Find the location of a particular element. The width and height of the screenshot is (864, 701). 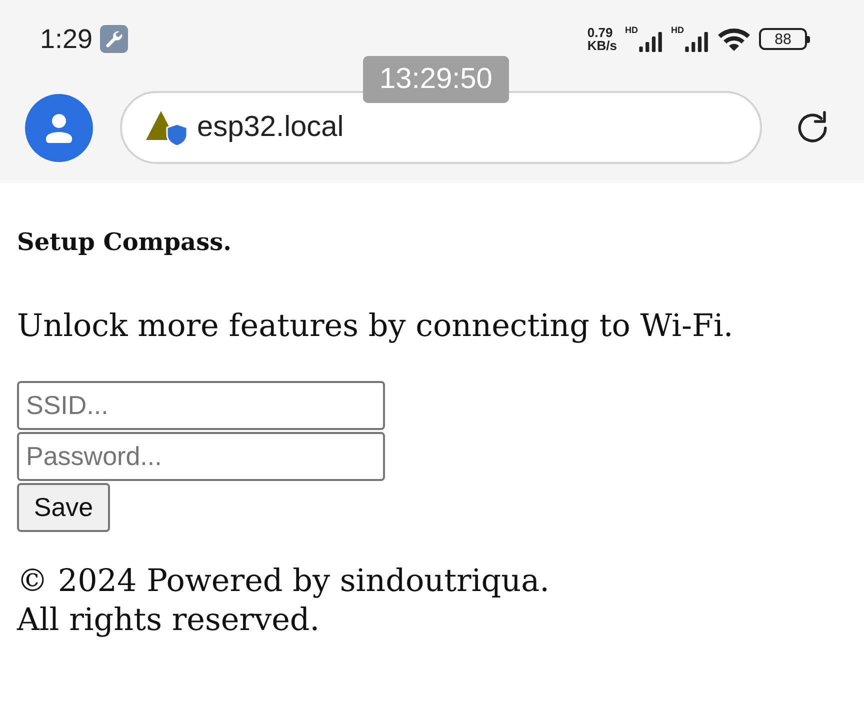

save-button: Save is located at coordinates (63, 507).